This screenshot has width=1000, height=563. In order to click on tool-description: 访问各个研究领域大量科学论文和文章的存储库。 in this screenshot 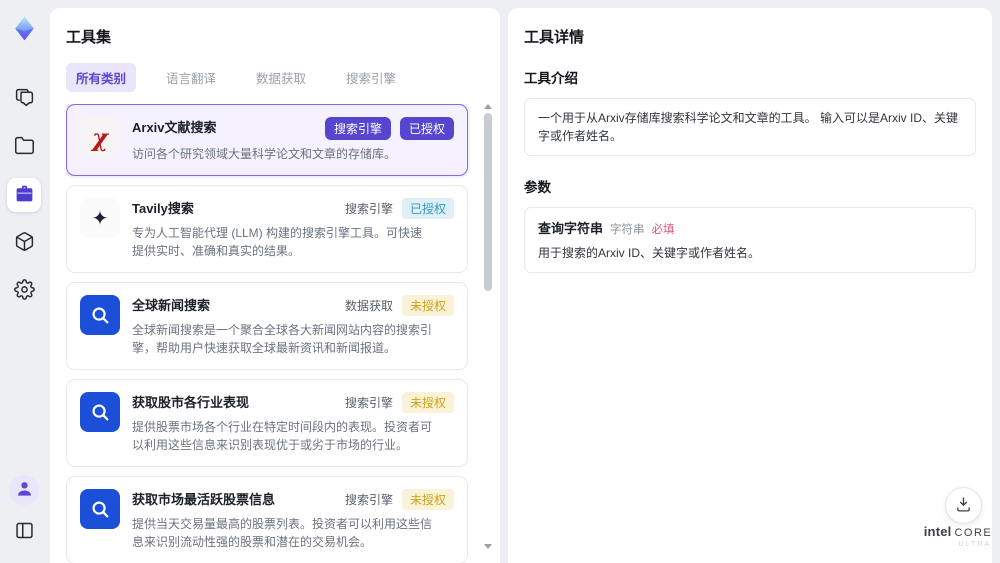, I will do `click(264, 154)`.